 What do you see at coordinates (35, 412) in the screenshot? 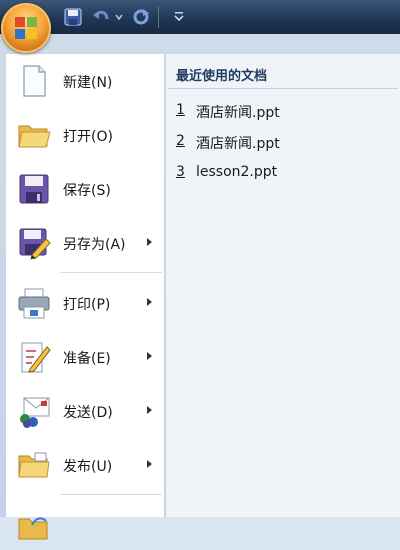
I see `send-icon` at bounding box center [35, 412].